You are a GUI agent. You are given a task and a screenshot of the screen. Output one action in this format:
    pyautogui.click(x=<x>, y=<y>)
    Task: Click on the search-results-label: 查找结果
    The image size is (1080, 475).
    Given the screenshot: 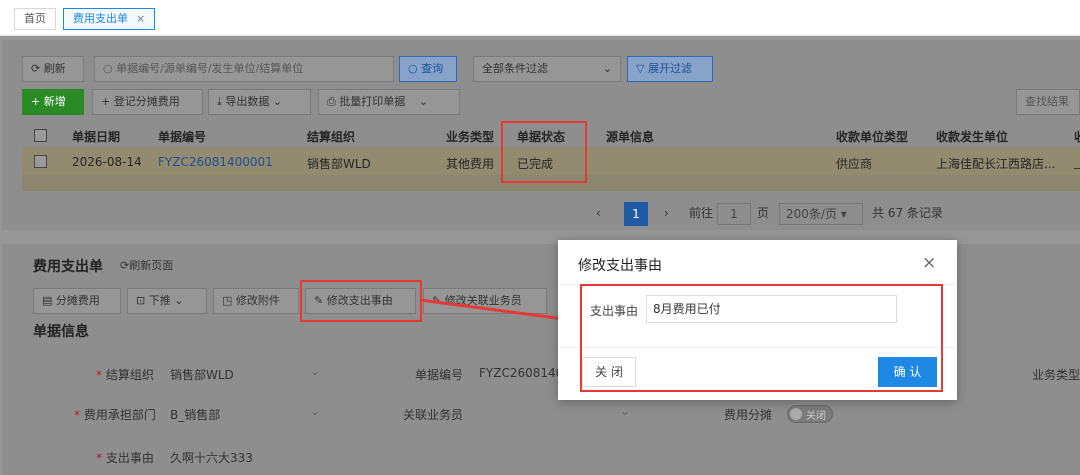 What is the action you would take?
    pyautogui.click(x=1047, y=101)
    